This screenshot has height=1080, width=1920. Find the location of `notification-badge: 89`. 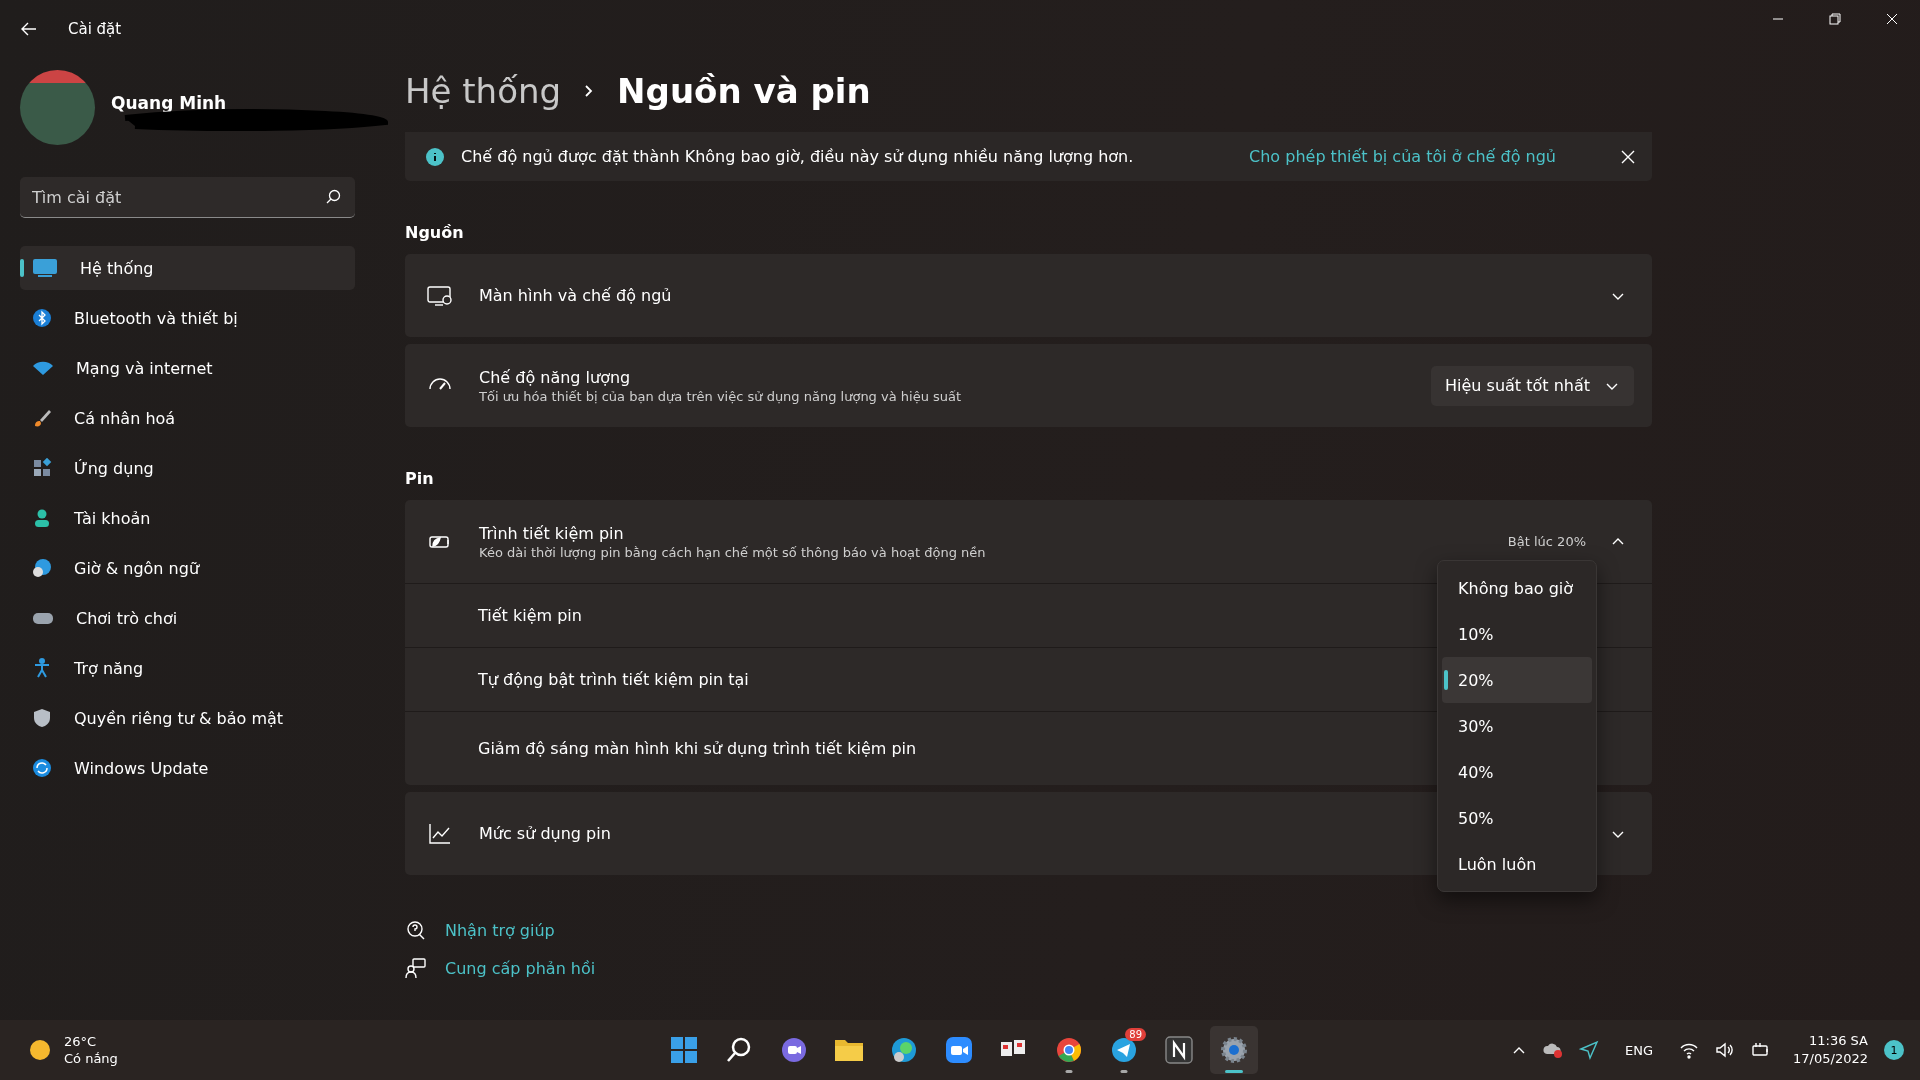

notification-badge: 89 is located at coordinates (1135, 1034).